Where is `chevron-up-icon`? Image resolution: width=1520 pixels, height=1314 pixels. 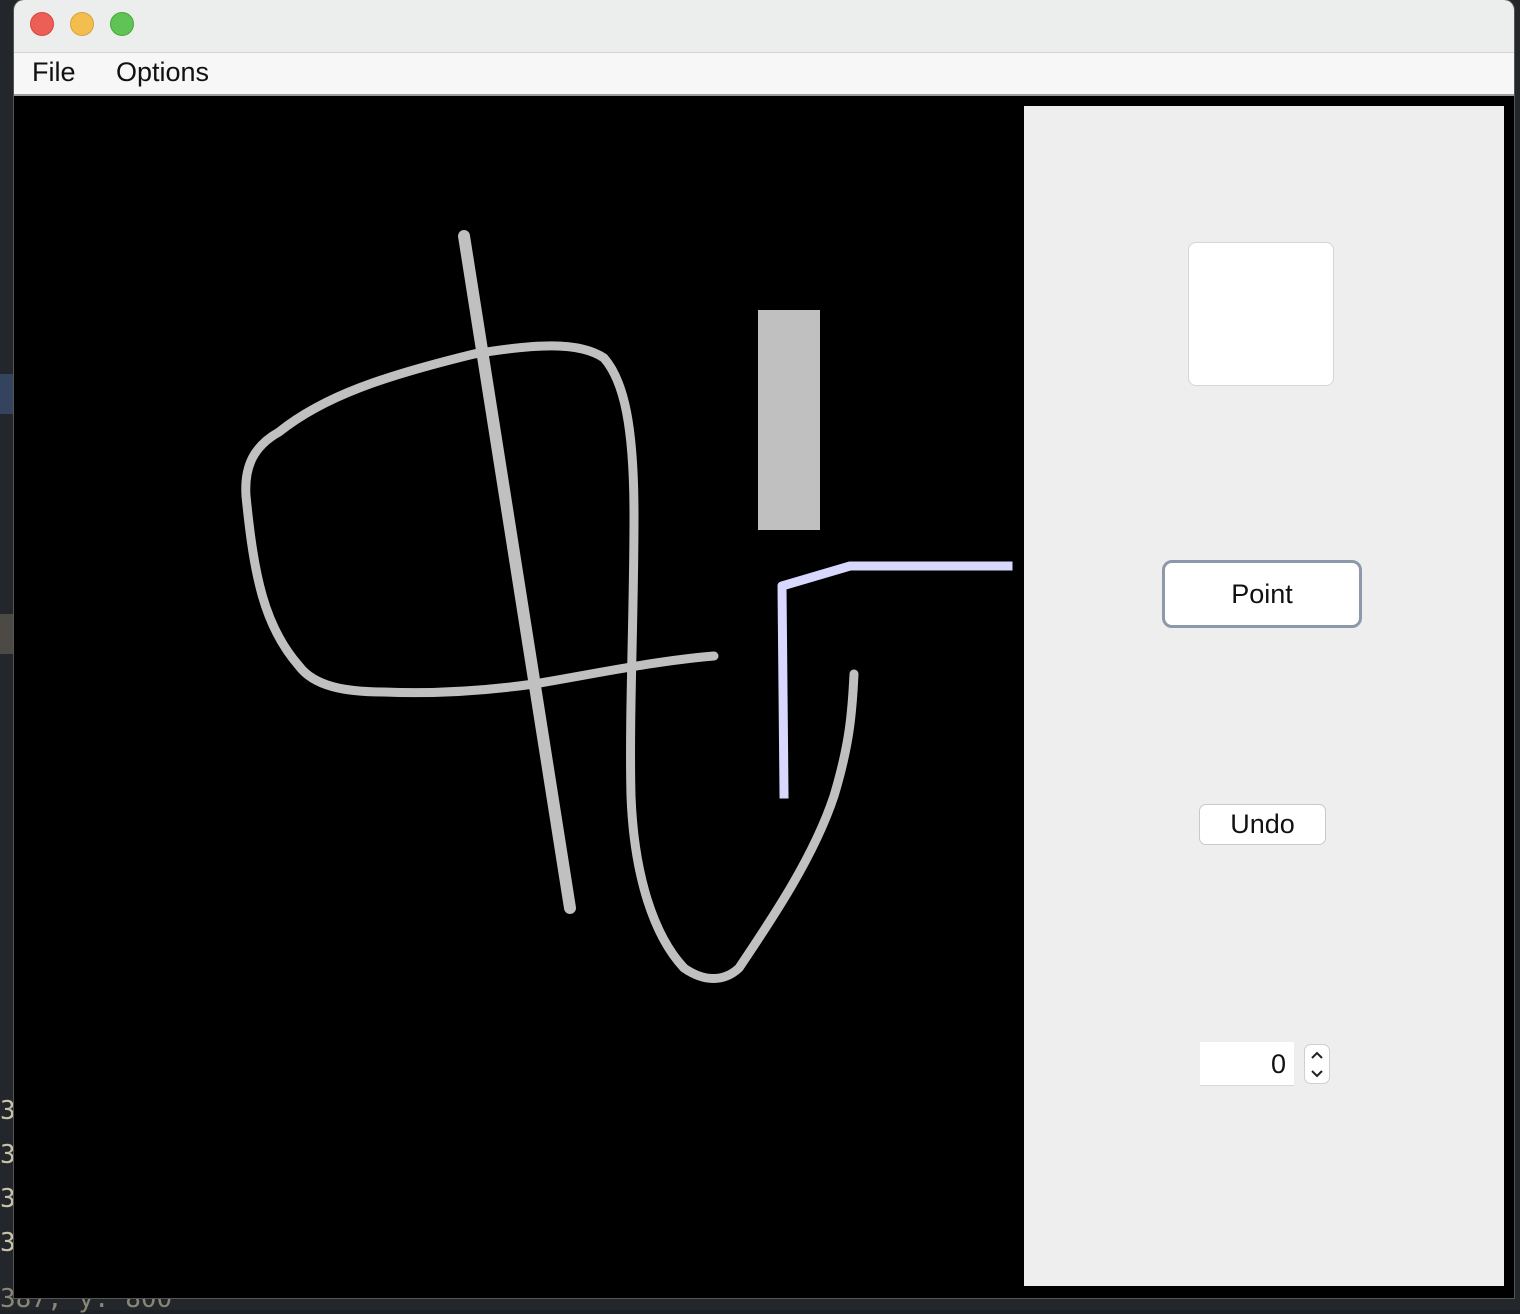
chevron-up-icon is located at coordinates (1317, 1055).